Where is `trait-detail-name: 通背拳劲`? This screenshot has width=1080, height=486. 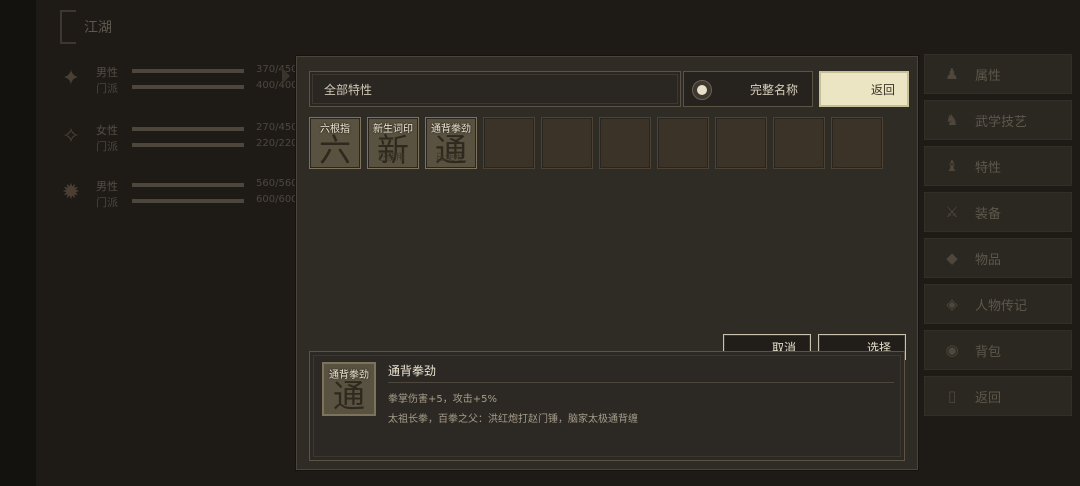
trait-detail-name: 通背拳劲 is located at coordinates (412, 371).